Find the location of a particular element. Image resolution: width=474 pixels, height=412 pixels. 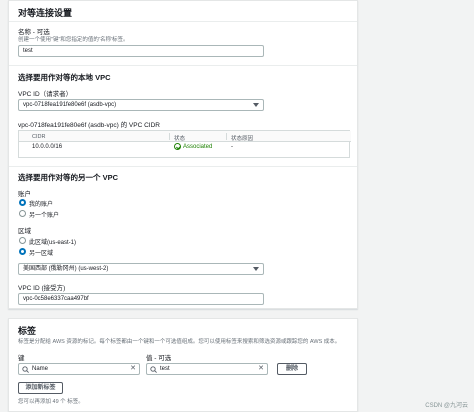

tag-key-label: 键 is located at coordinates (21, 358).